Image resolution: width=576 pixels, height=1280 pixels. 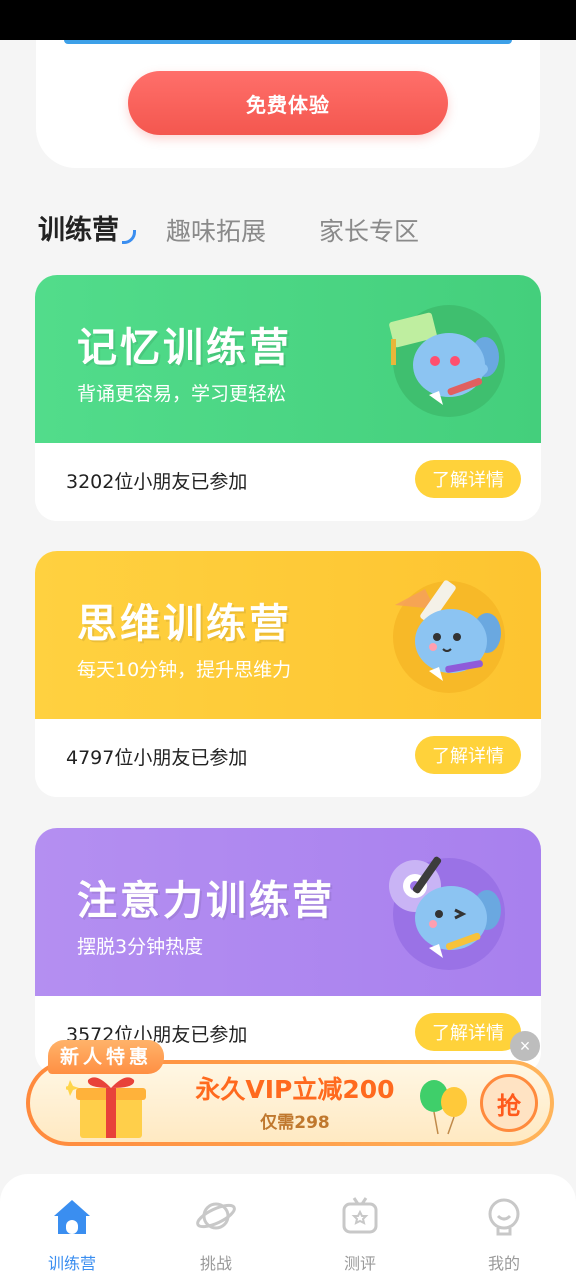 I want to click on tab-training-camp: 训练营, so click(x=78, y=227).